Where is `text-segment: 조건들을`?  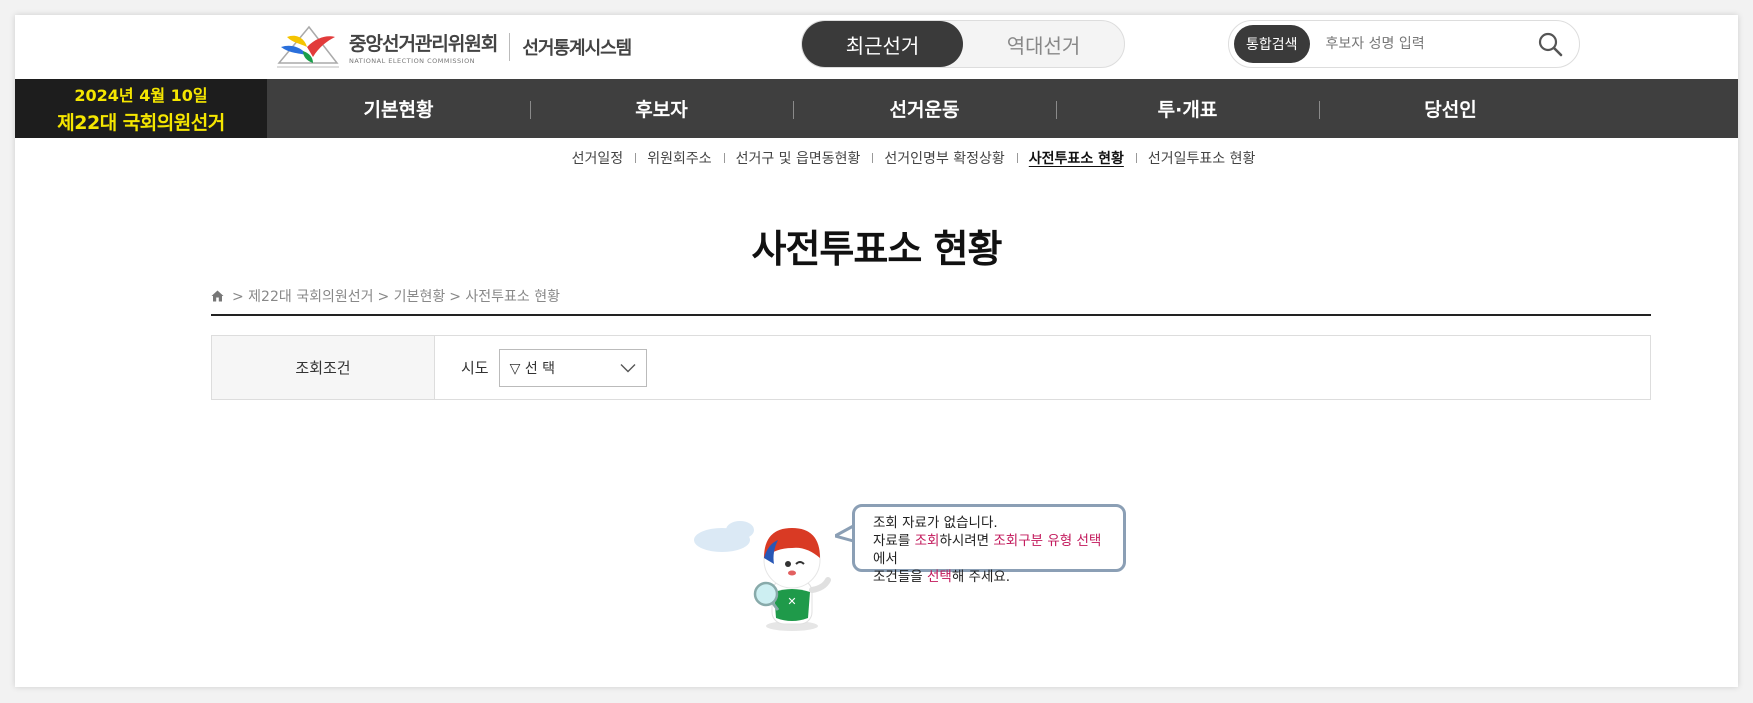
text-segment: 조건들을 is located at coordinates (900, 577).